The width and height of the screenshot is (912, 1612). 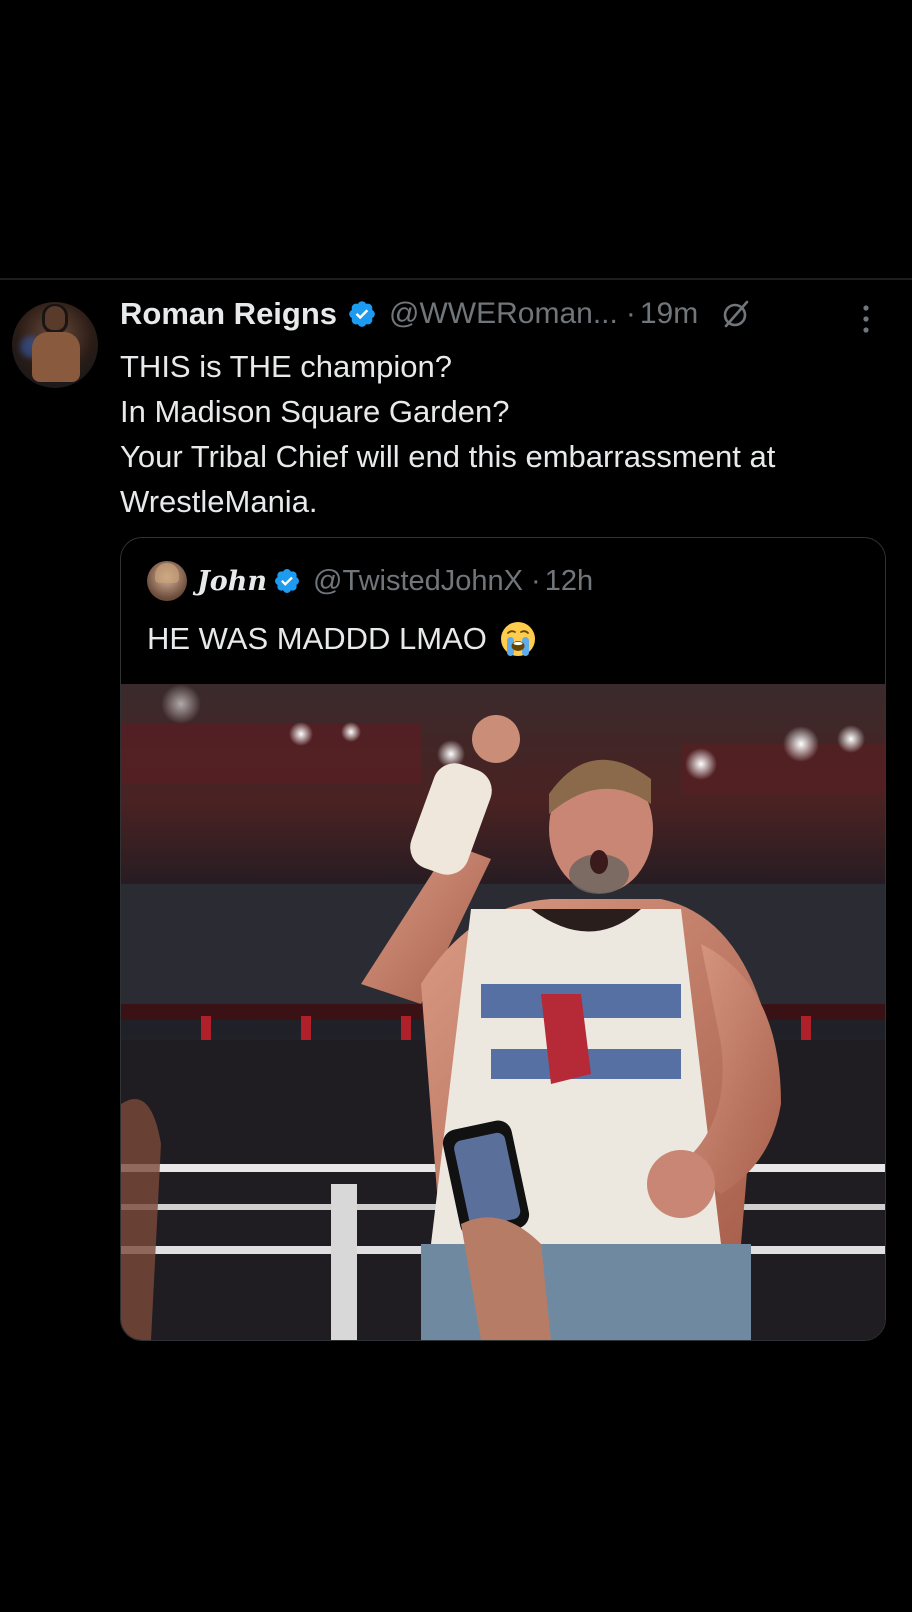 I want to click on tweet-header: Roman Reigns @WWERoman... · 19m, so click(x=436, y=314).